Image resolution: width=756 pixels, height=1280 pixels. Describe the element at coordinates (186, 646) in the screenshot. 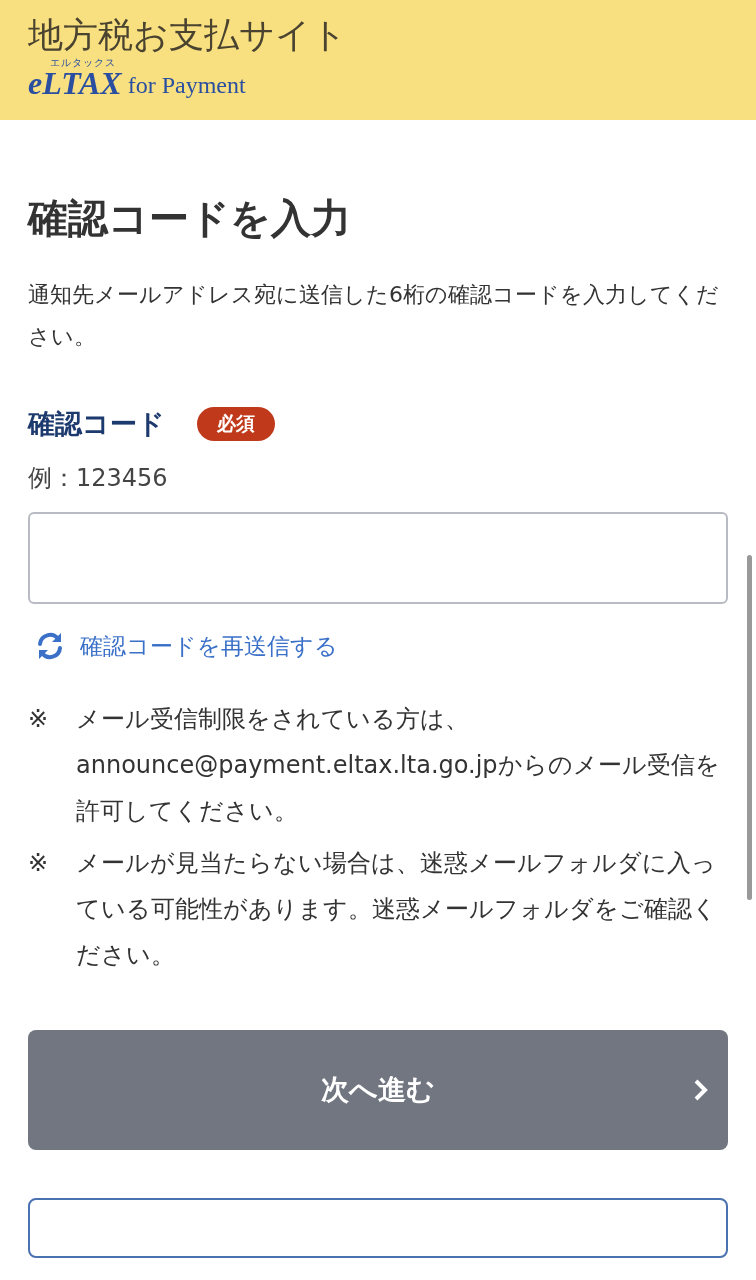

I see `resend-link: 確認コードを再送信する` at that location.